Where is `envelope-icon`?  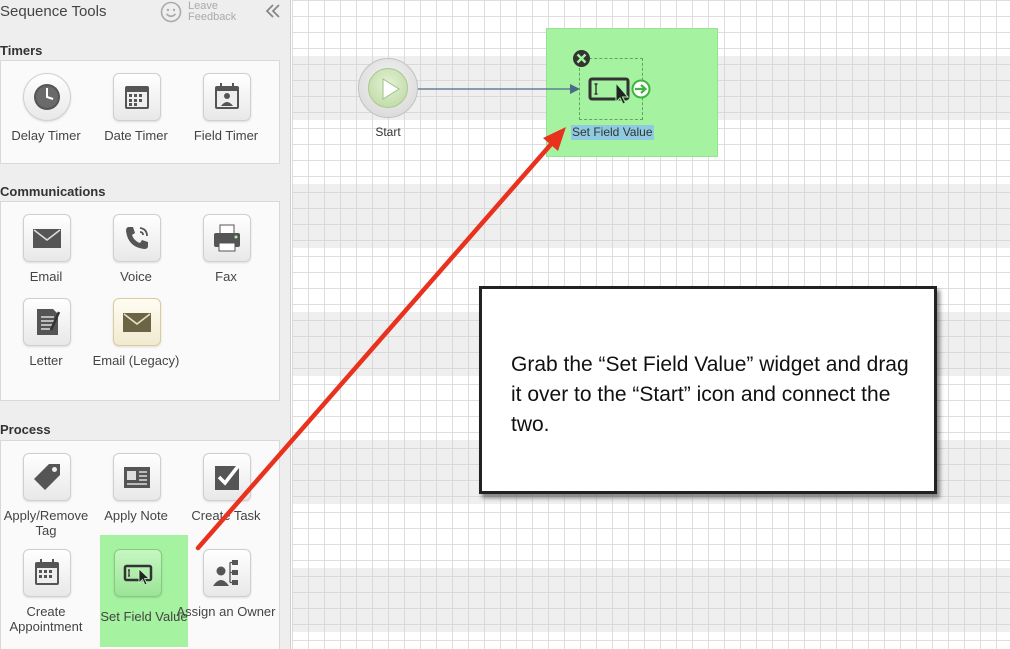 envelope-icon is located at coordinates (47, 238).